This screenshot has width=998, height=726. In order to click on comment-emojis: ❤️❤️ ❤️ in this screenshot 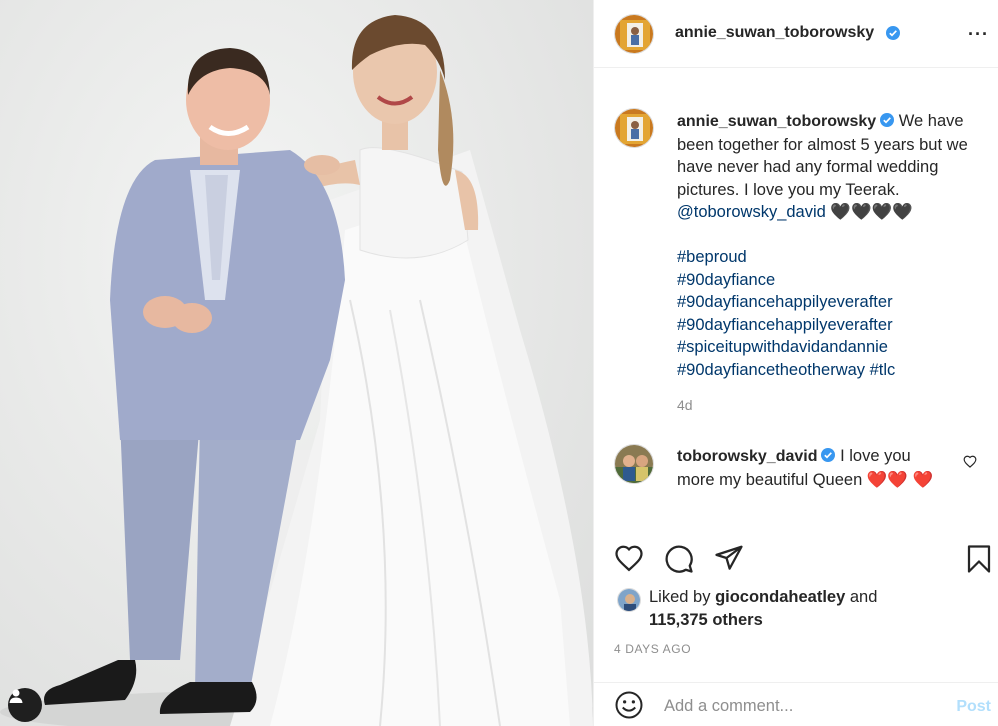, I will do `click(900, 479)`.